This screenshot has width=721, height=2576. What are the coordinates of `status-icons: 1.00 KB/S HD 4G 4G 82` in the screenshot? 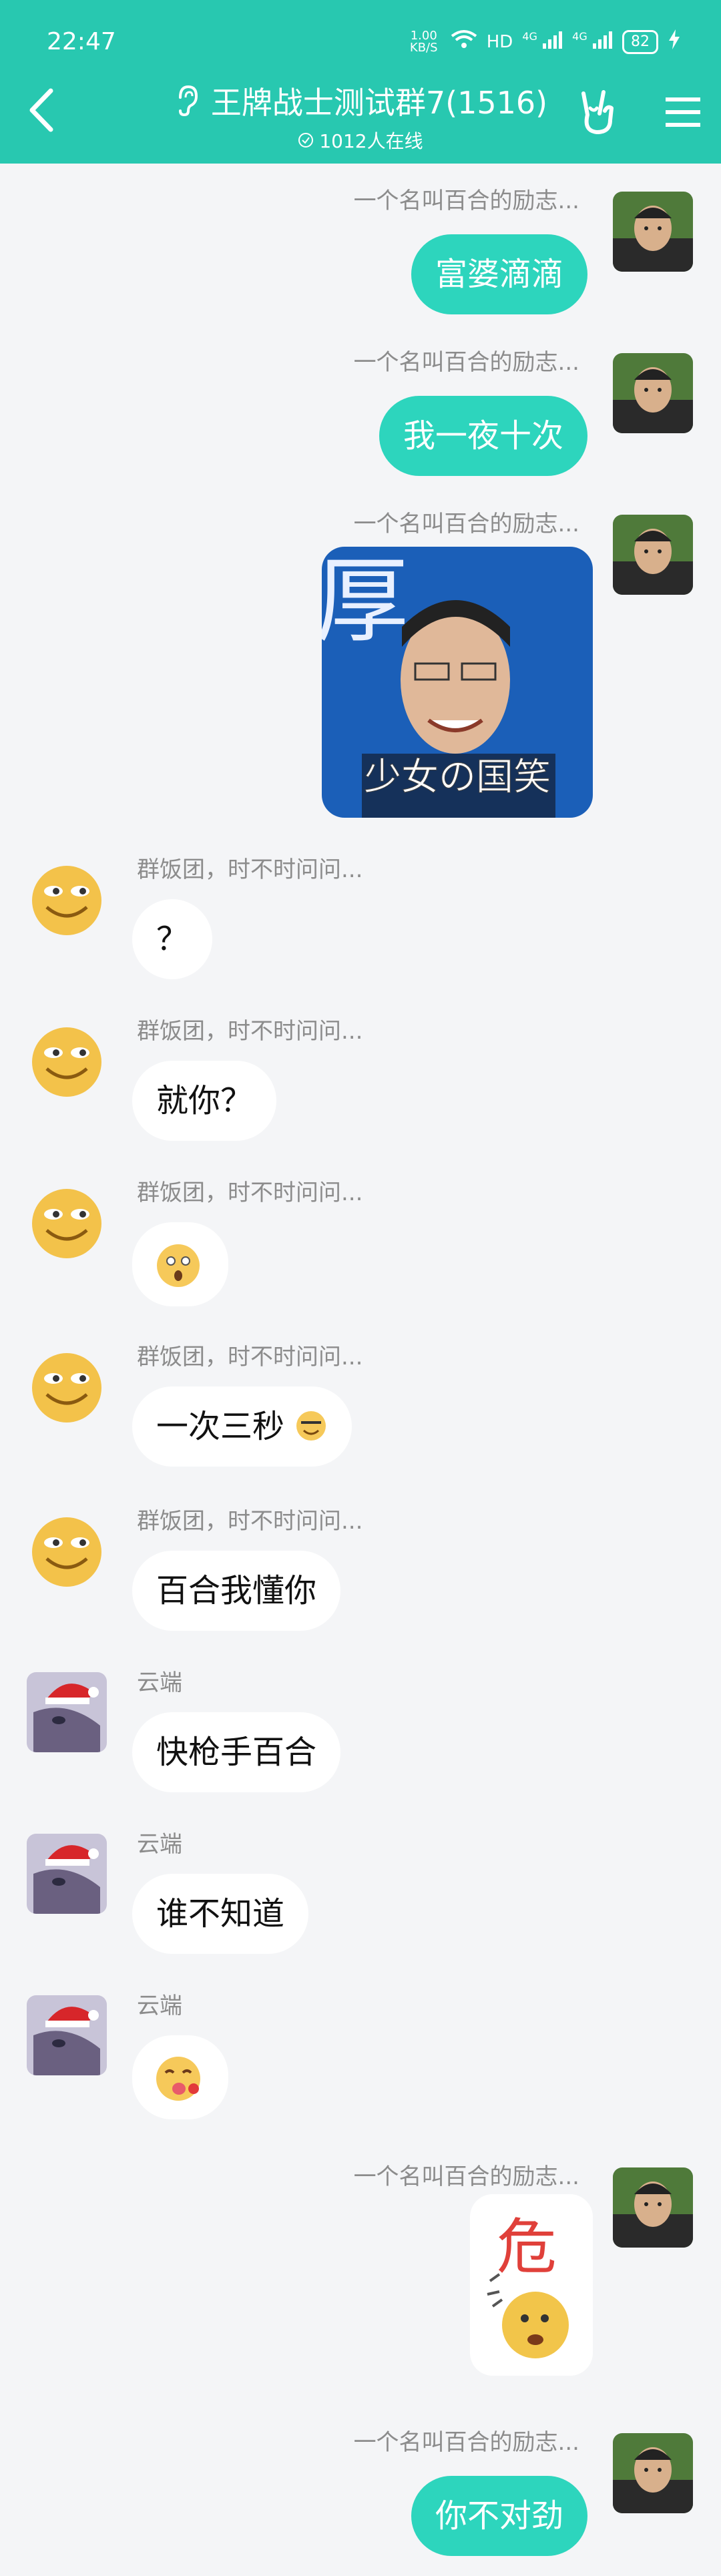 It's located at (544, 41).